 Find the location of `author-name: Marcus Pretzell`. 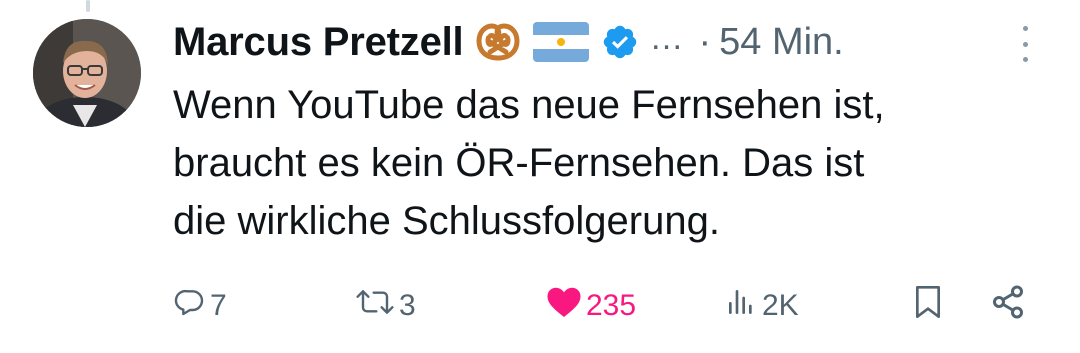

author-name: Marcus Pretzell is located at coordinates (318, 42).